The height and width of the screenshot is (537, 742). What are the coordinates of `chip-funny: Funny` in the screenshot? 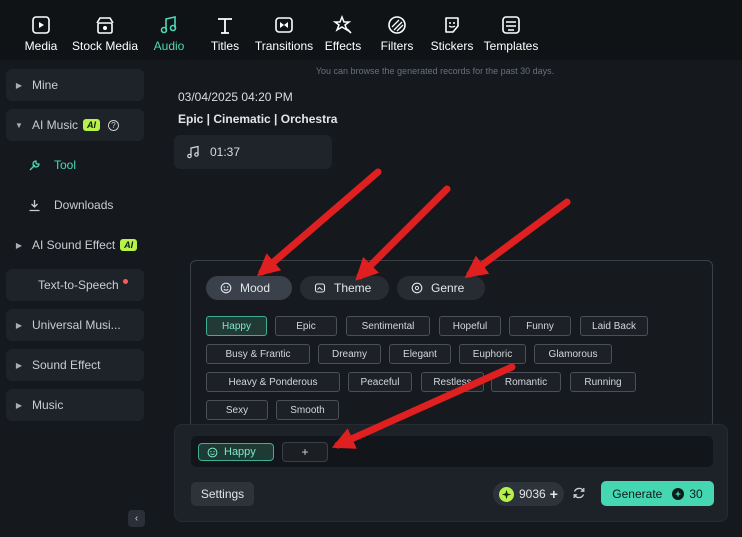 It's located at (540, 326).